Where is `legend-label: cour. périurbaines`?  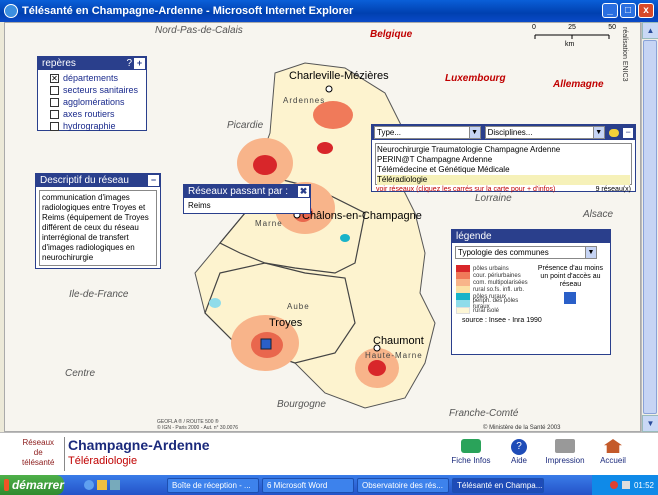 legend-label: cour. périurbaines is located at coordinates (497, 275).